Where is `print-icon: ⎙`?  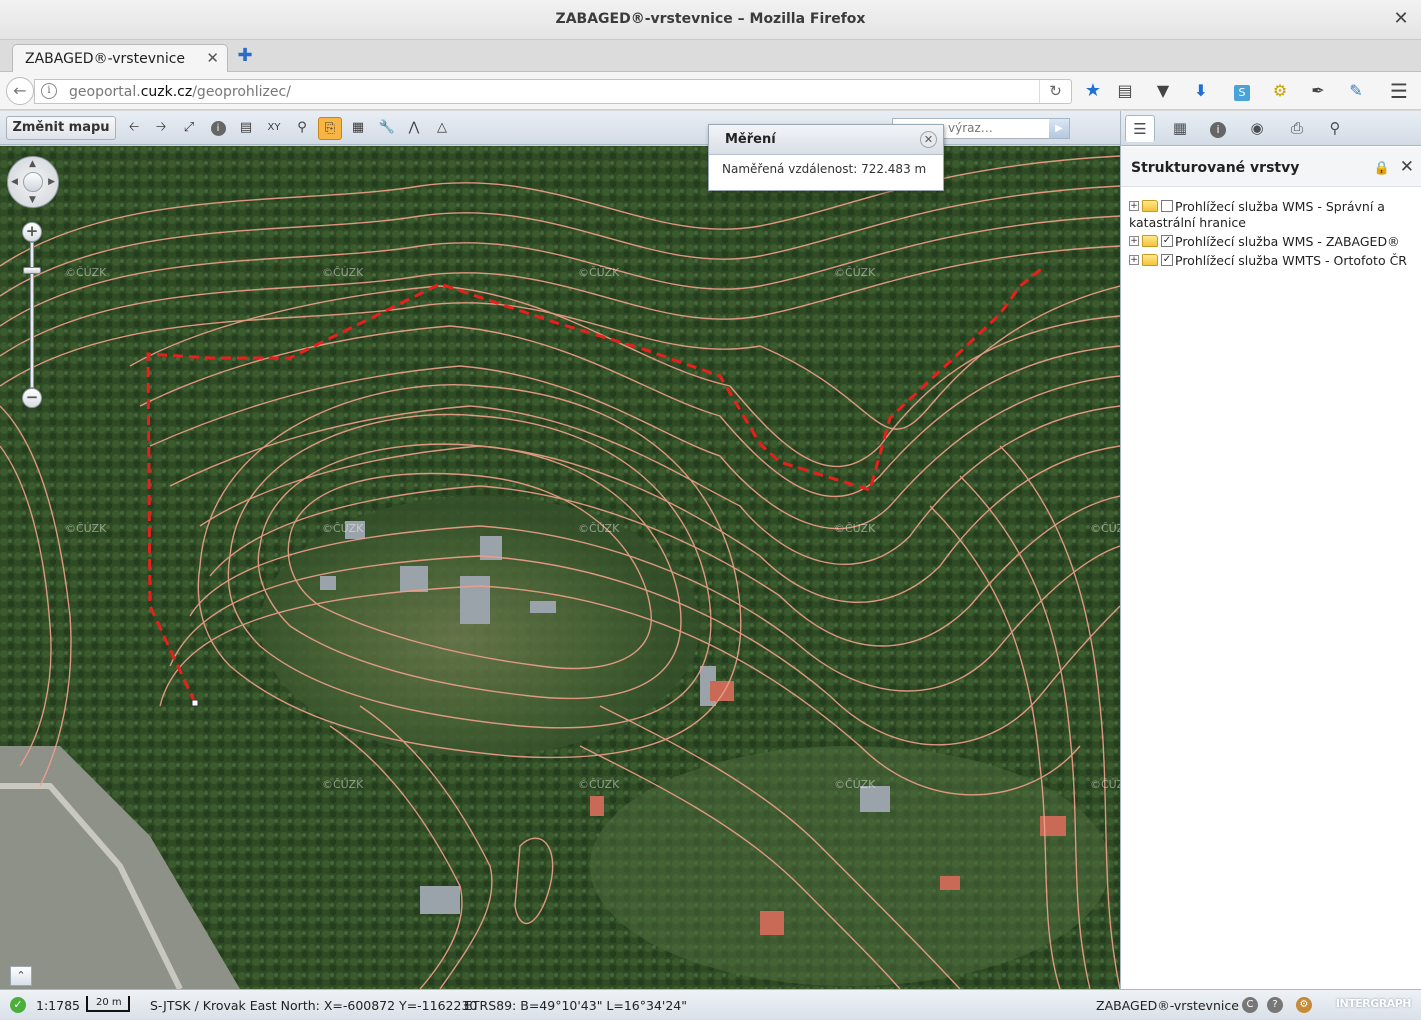 print-icon: ⎙ is located at coordinates (1297, 128).